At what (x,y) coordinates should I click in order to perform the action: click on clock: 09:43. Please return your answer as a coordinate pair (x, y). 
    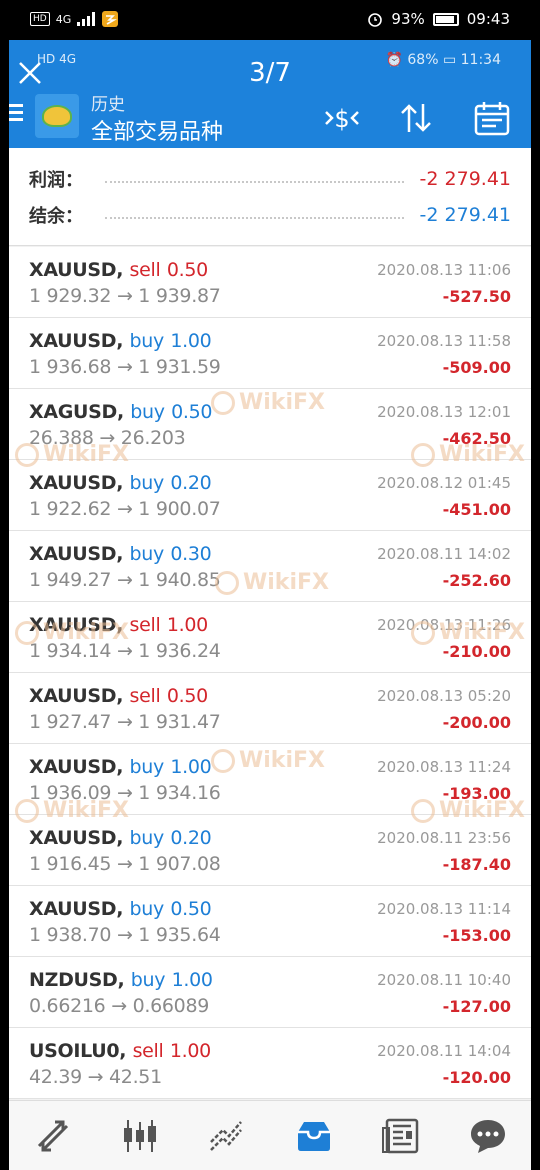
    Looking at the image, I should click on (488, 19).